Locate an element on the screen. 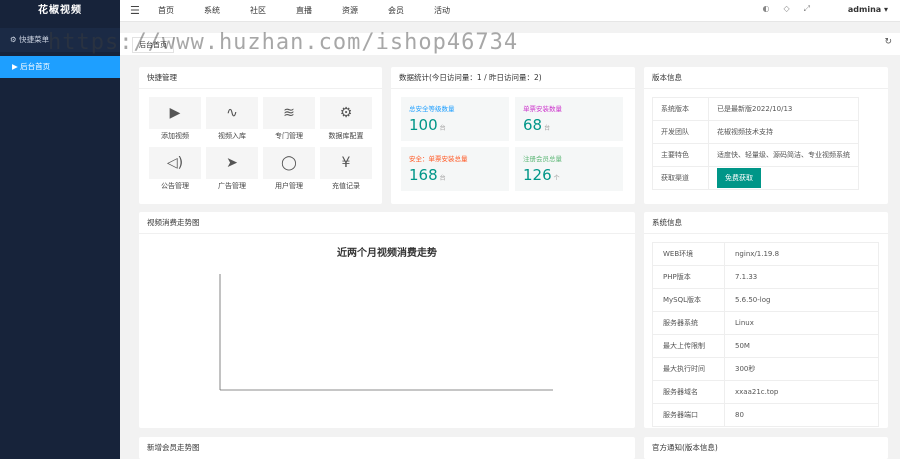 The height and width of the screenshot is (459, 900). quick-item-label: 广告管理 is located at coordinates (232, 186).